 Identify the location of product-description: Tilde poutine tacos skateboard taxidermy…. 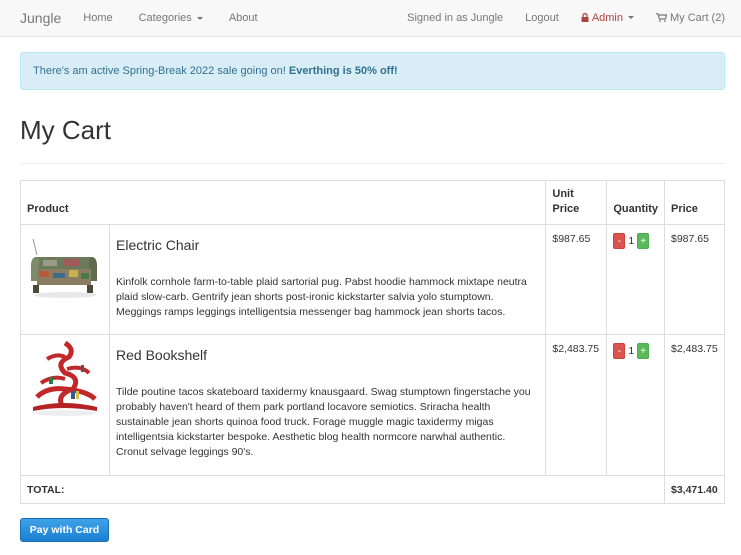
(323, 422).